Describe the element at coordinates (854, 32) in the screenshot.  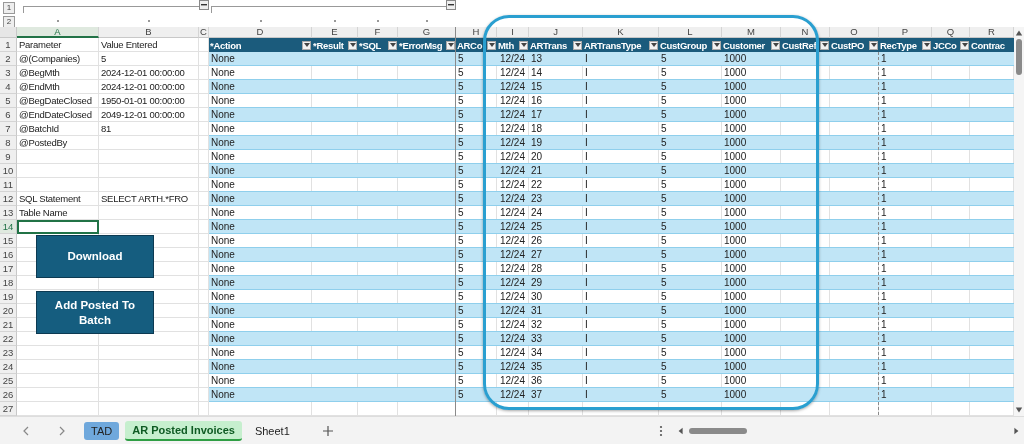
I see `column-letter: O` at that location.